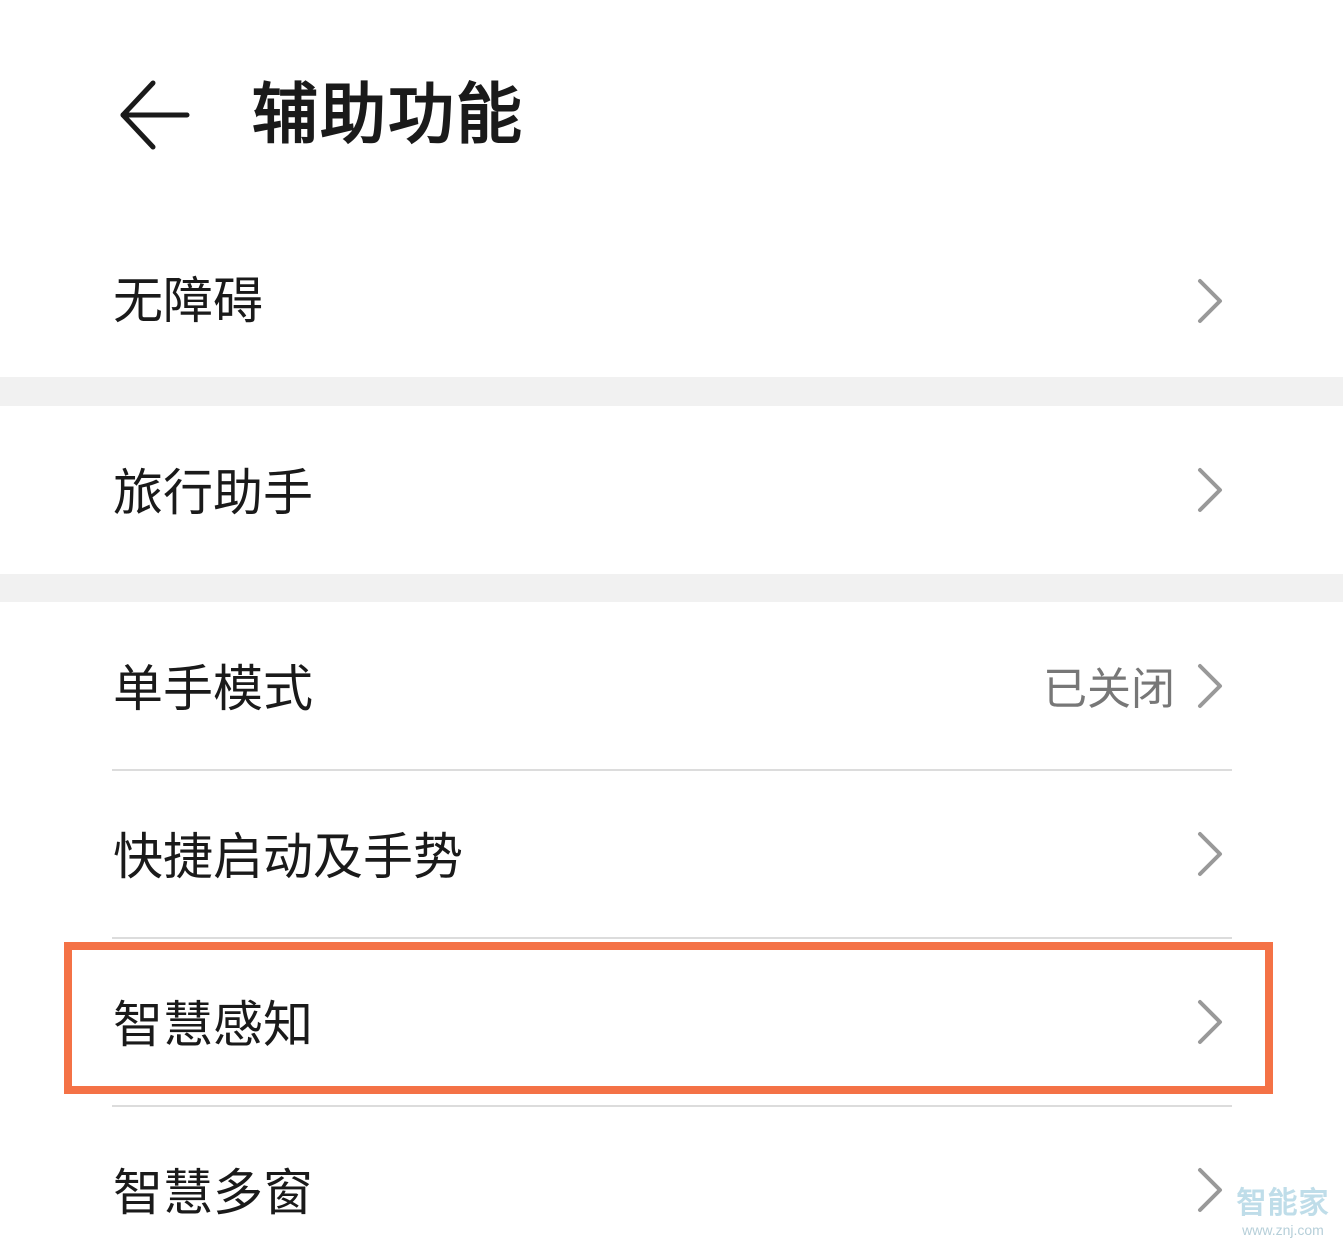 The height and width of the screenshot is (1250, 1343). I want to click on watermark: 智能家 www.znj.com, so click(1283, 1215).